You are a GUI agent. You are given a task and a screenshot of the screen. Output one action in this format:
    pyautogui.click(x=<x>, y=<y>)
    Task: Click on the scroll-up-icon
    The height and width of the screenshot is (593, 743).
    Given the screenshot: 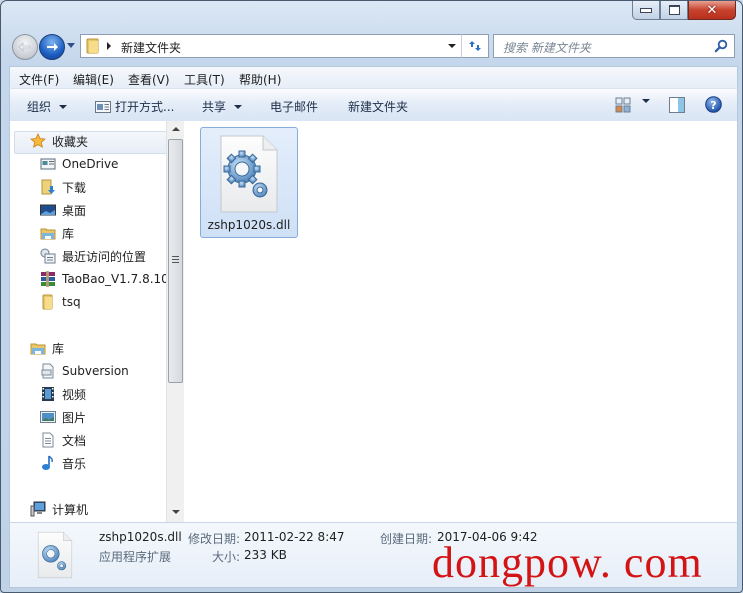 What is the action you would take?
    pyautogui.click(x=176, y=129)
    